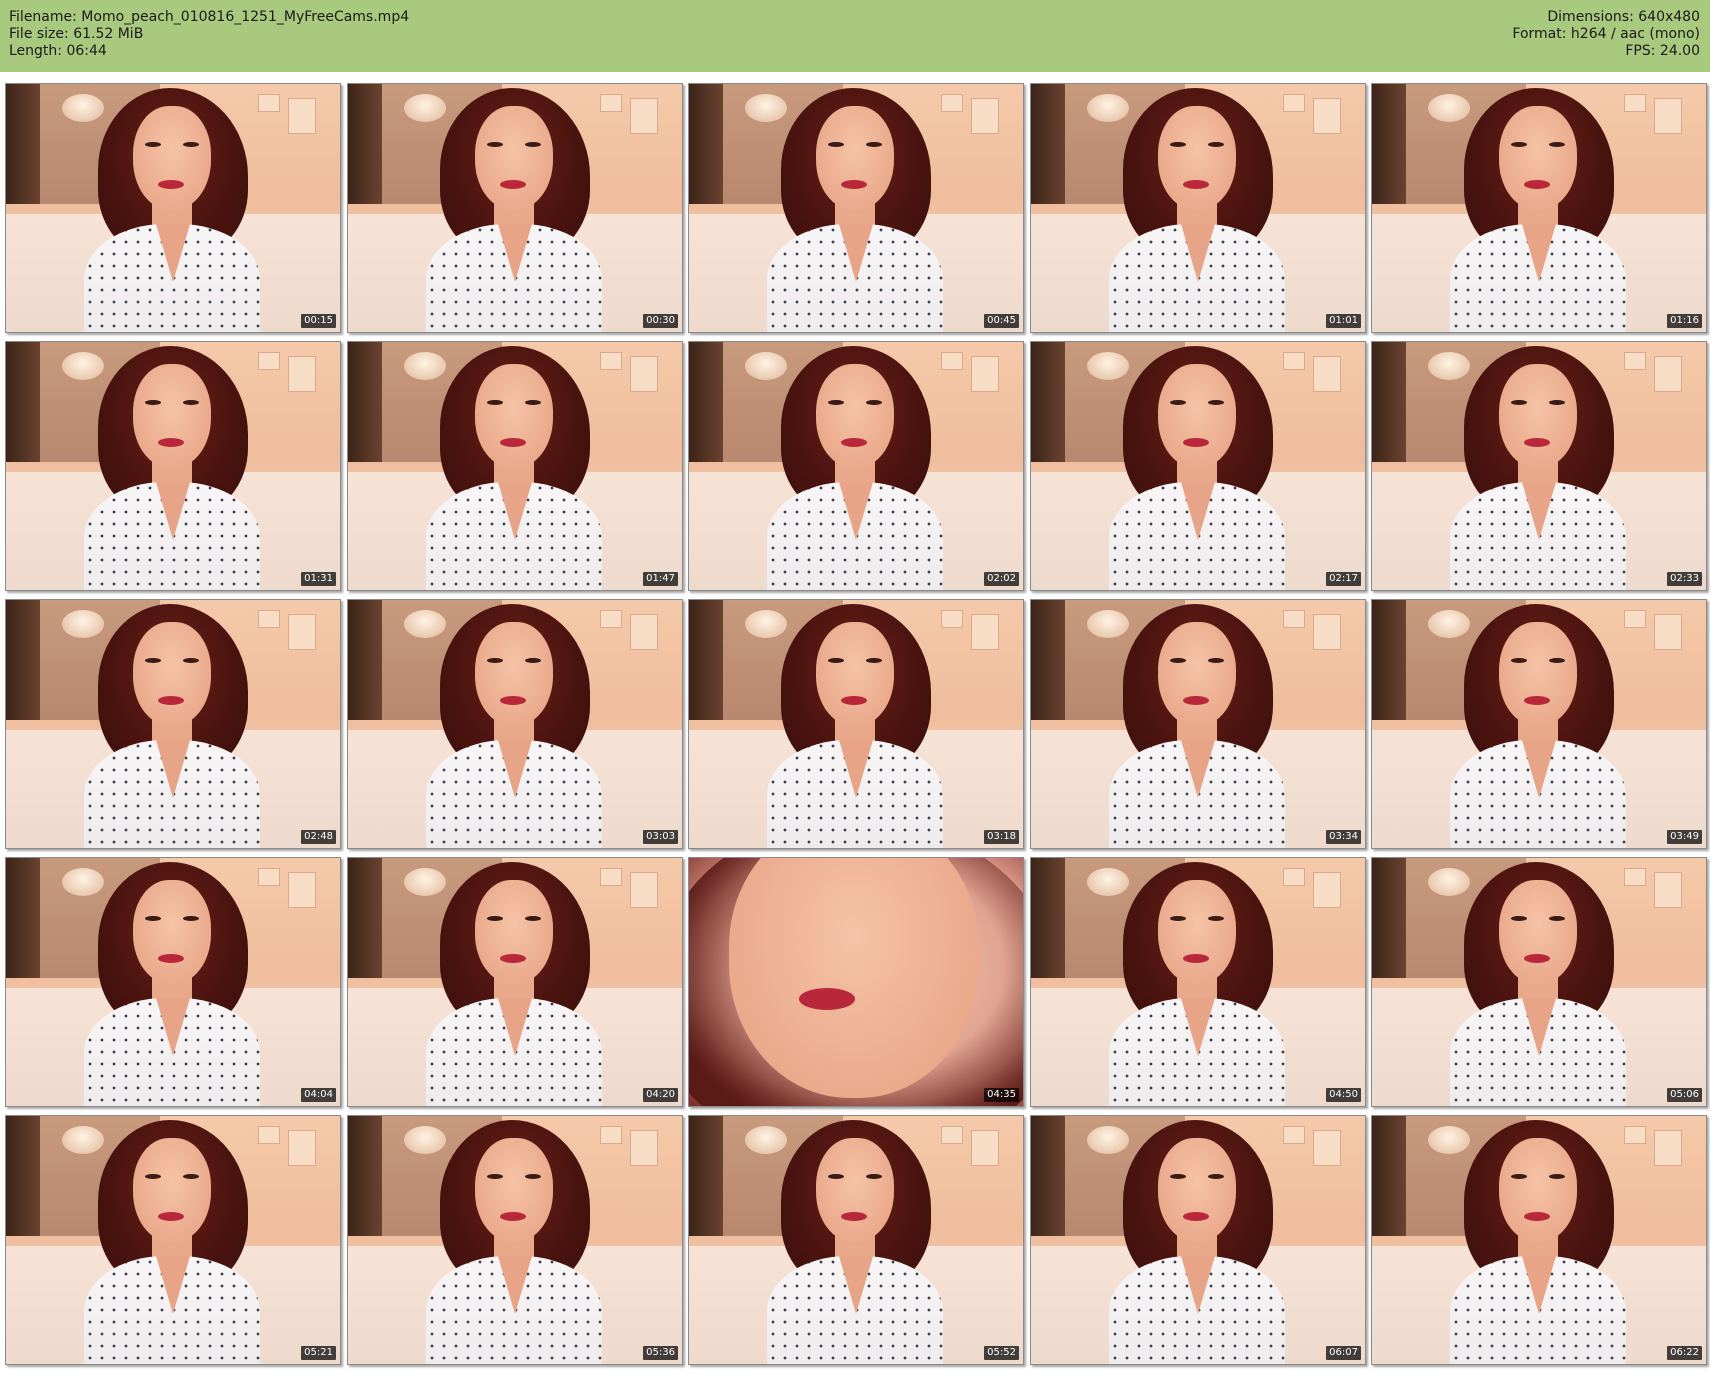 The image size is (1710, 1373). I want to click on frame-timestamp: 02:48, so click(318, 837).